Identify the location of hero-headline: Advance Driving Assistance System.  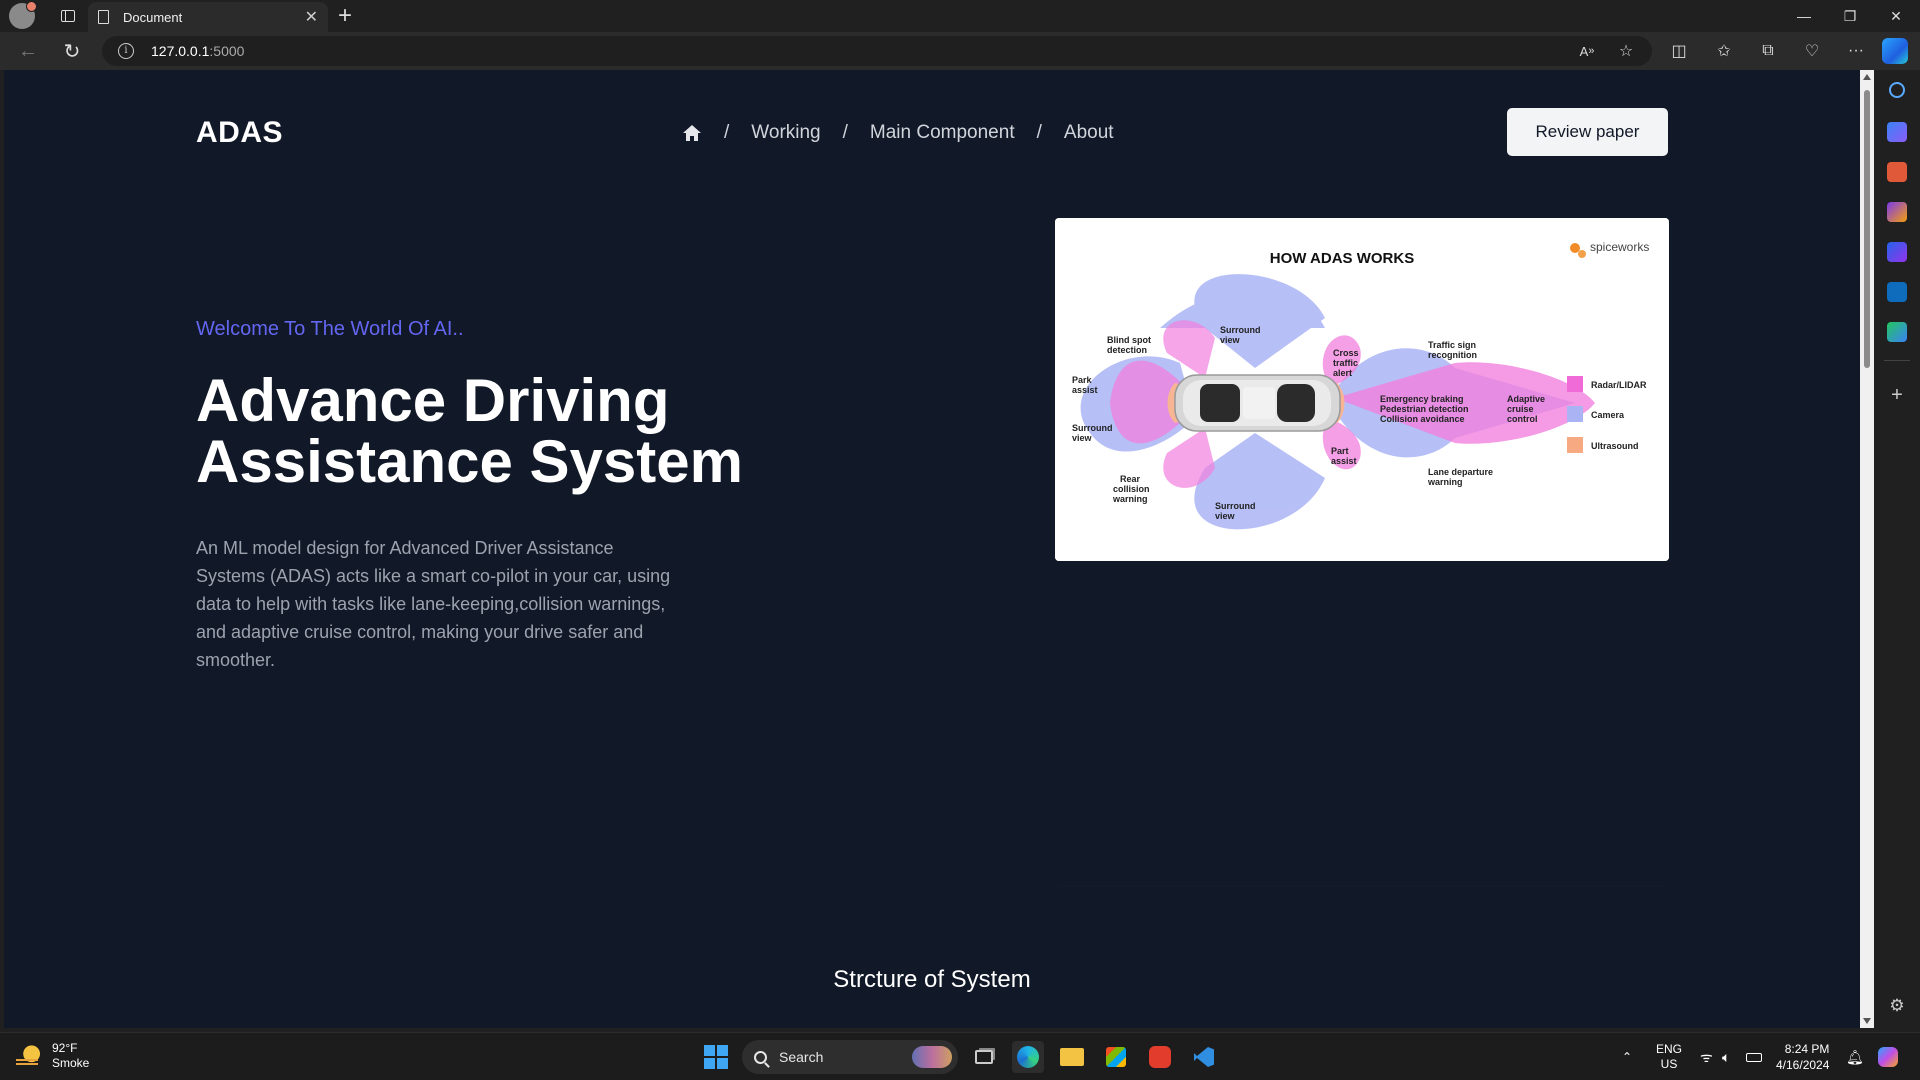
(469, 431).